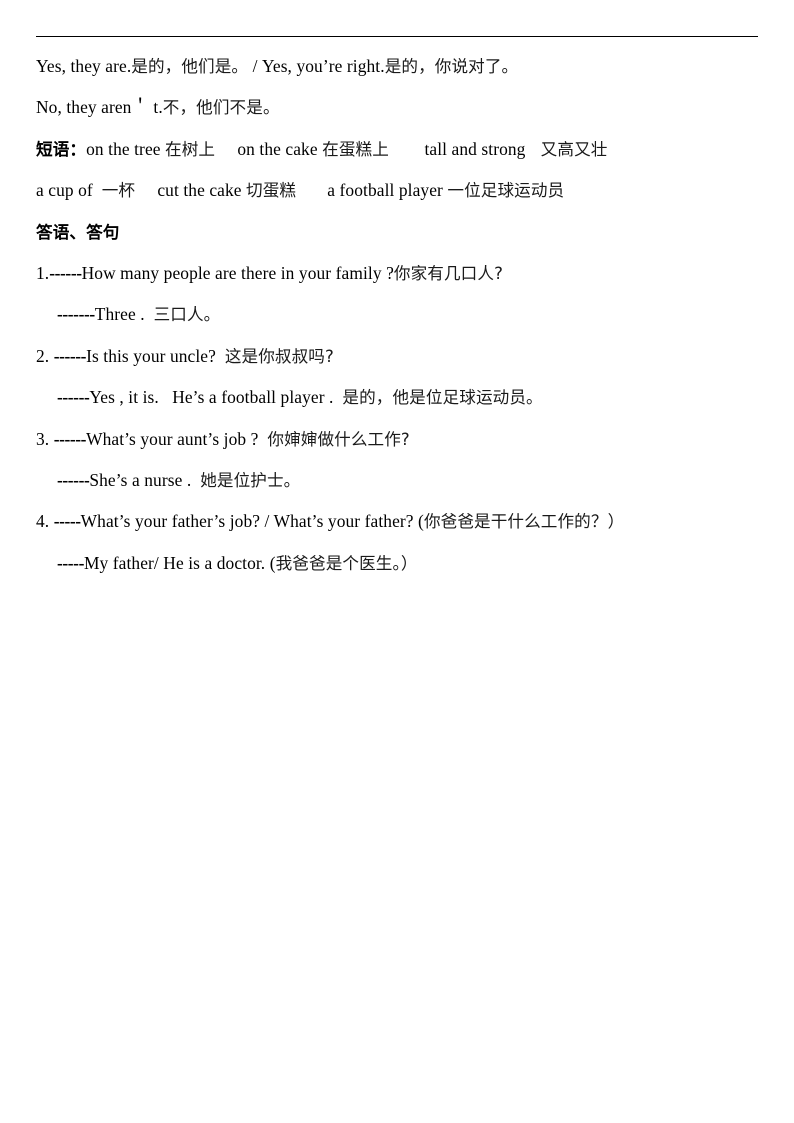  Describe the element at coordinates (118, 191) in the screenshot. I see `line-phrases-2-seg-1: 一杯` at that location.